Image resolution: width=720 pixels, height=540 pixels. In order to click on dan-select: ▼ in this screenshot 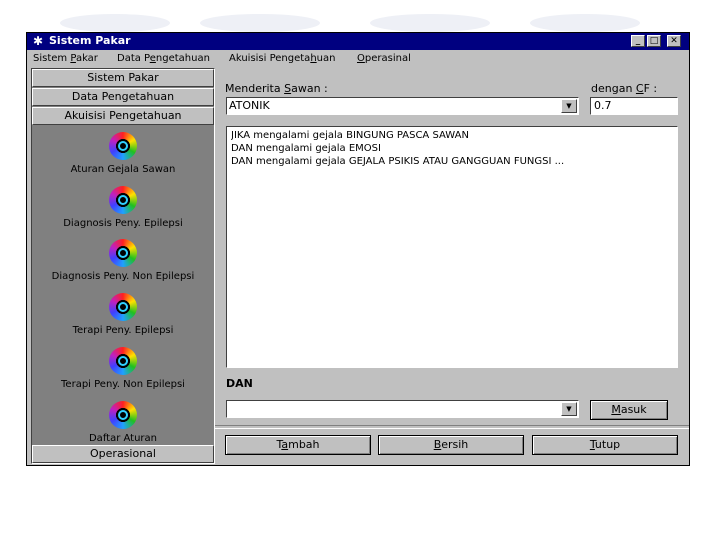, I will do `click(402, 409)`.